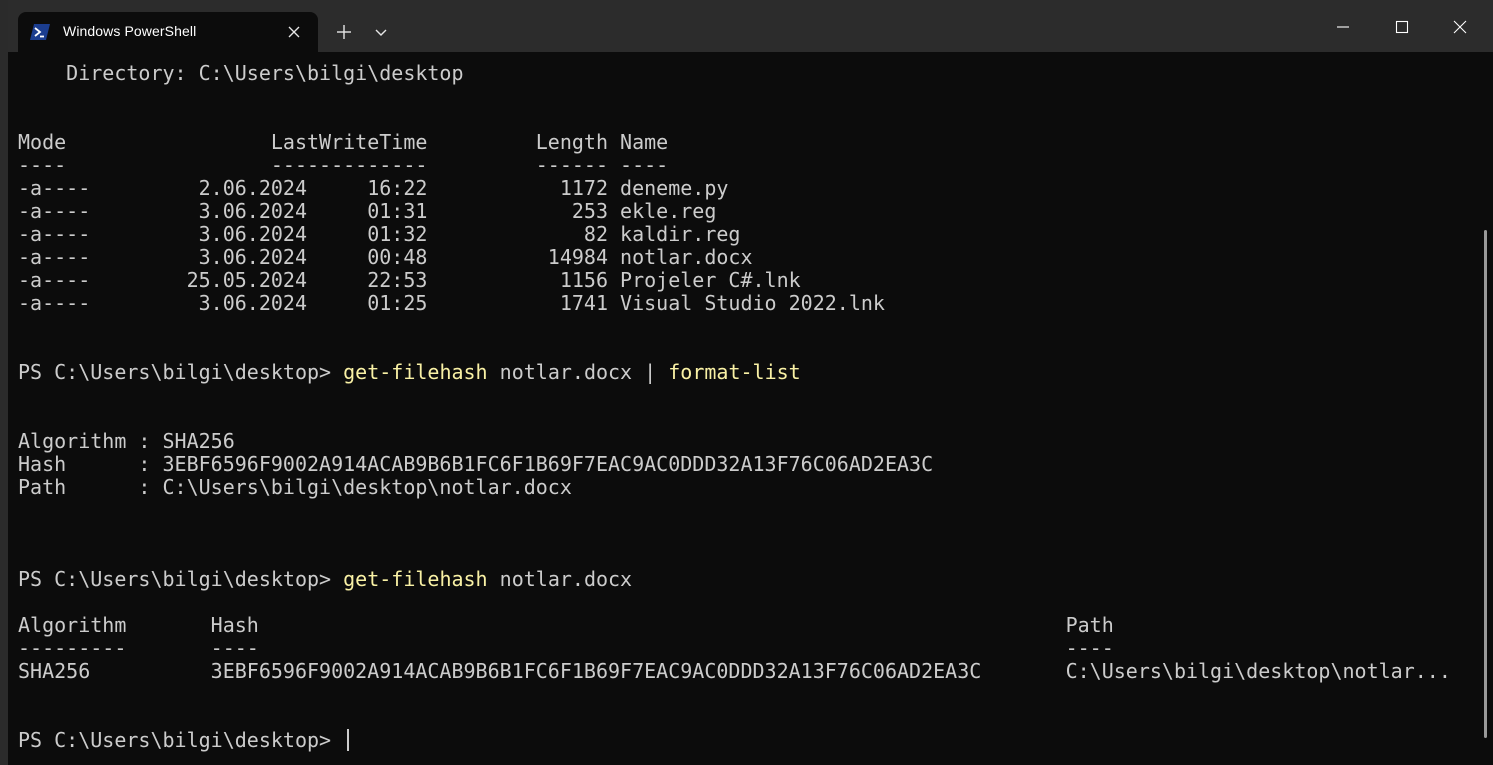  Describe the element at coordinates (294, 32) in the screenshot. I see `close-tab-icon` at that location.